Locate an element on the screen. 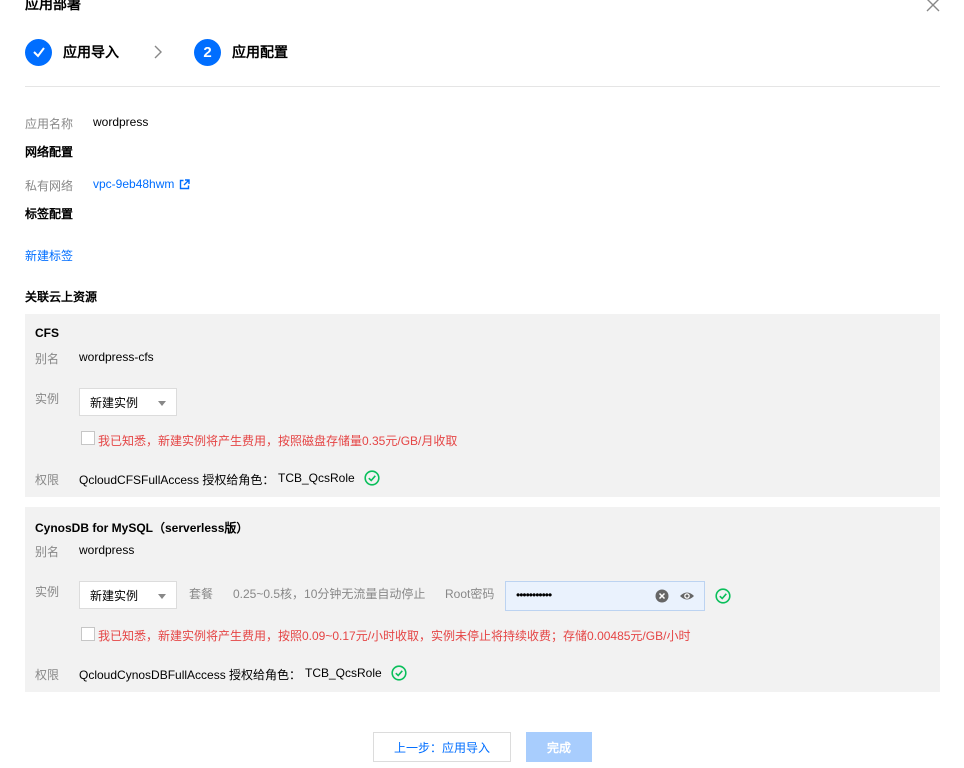 This screenshot has height=768, width=964. dialog-title: 应用部署 is located at coordinates (53, 6).